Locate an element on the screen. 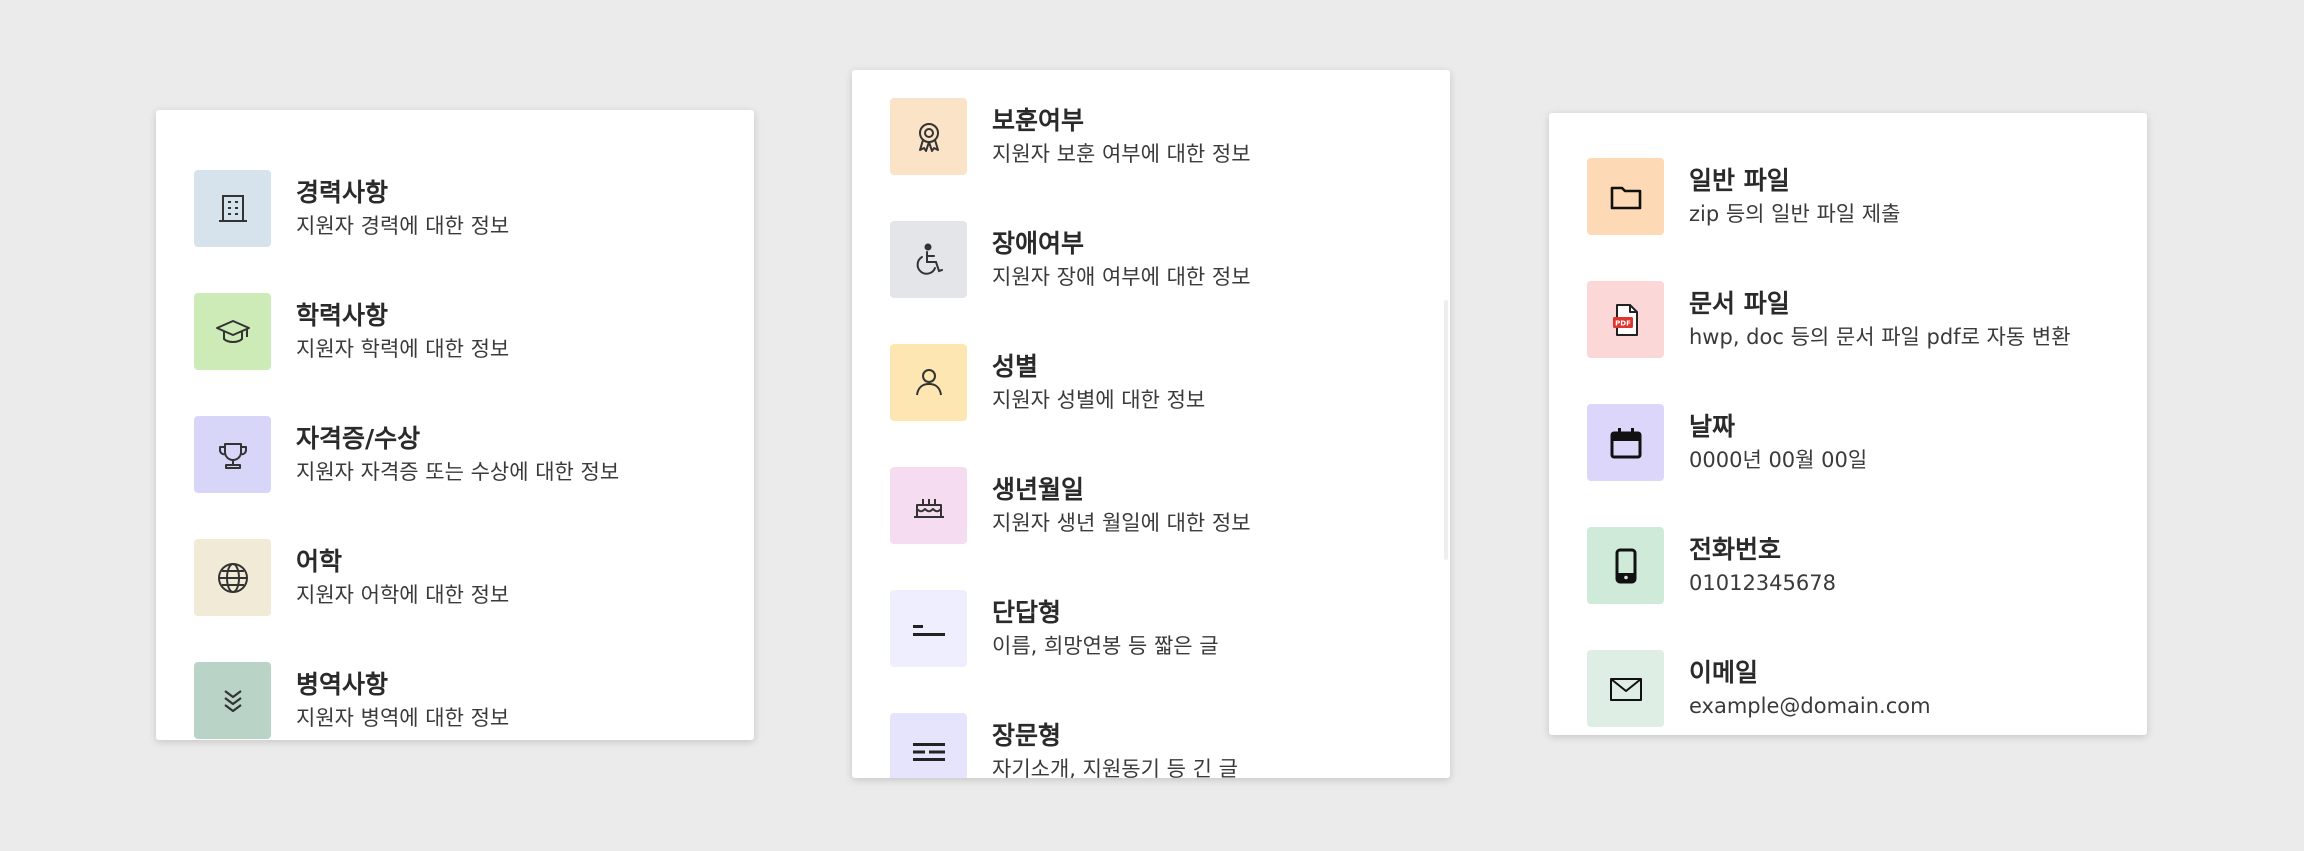 The height and width of the screenshot is (851, 2304). item-description: zip 등의 일반 파일 제출 is located at coordinates (1795, 213).